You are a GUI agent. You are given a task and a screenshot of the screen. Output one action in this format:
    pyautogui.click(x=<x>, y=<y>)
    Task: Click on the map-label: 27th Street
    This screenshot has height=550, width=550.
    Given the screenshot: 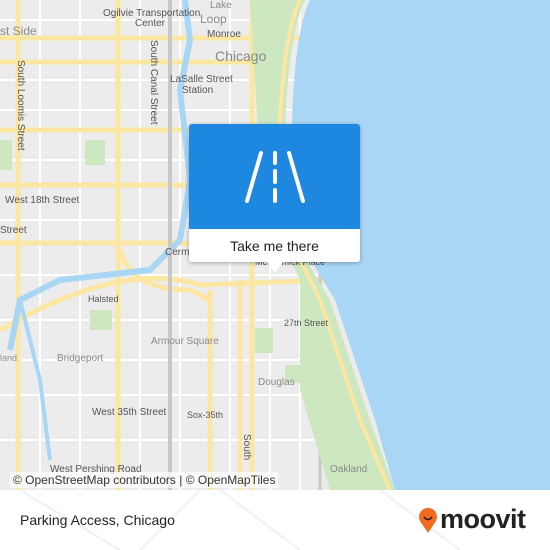 What is the action you would take?
    pyautogui.click(x=306, y=323)
    